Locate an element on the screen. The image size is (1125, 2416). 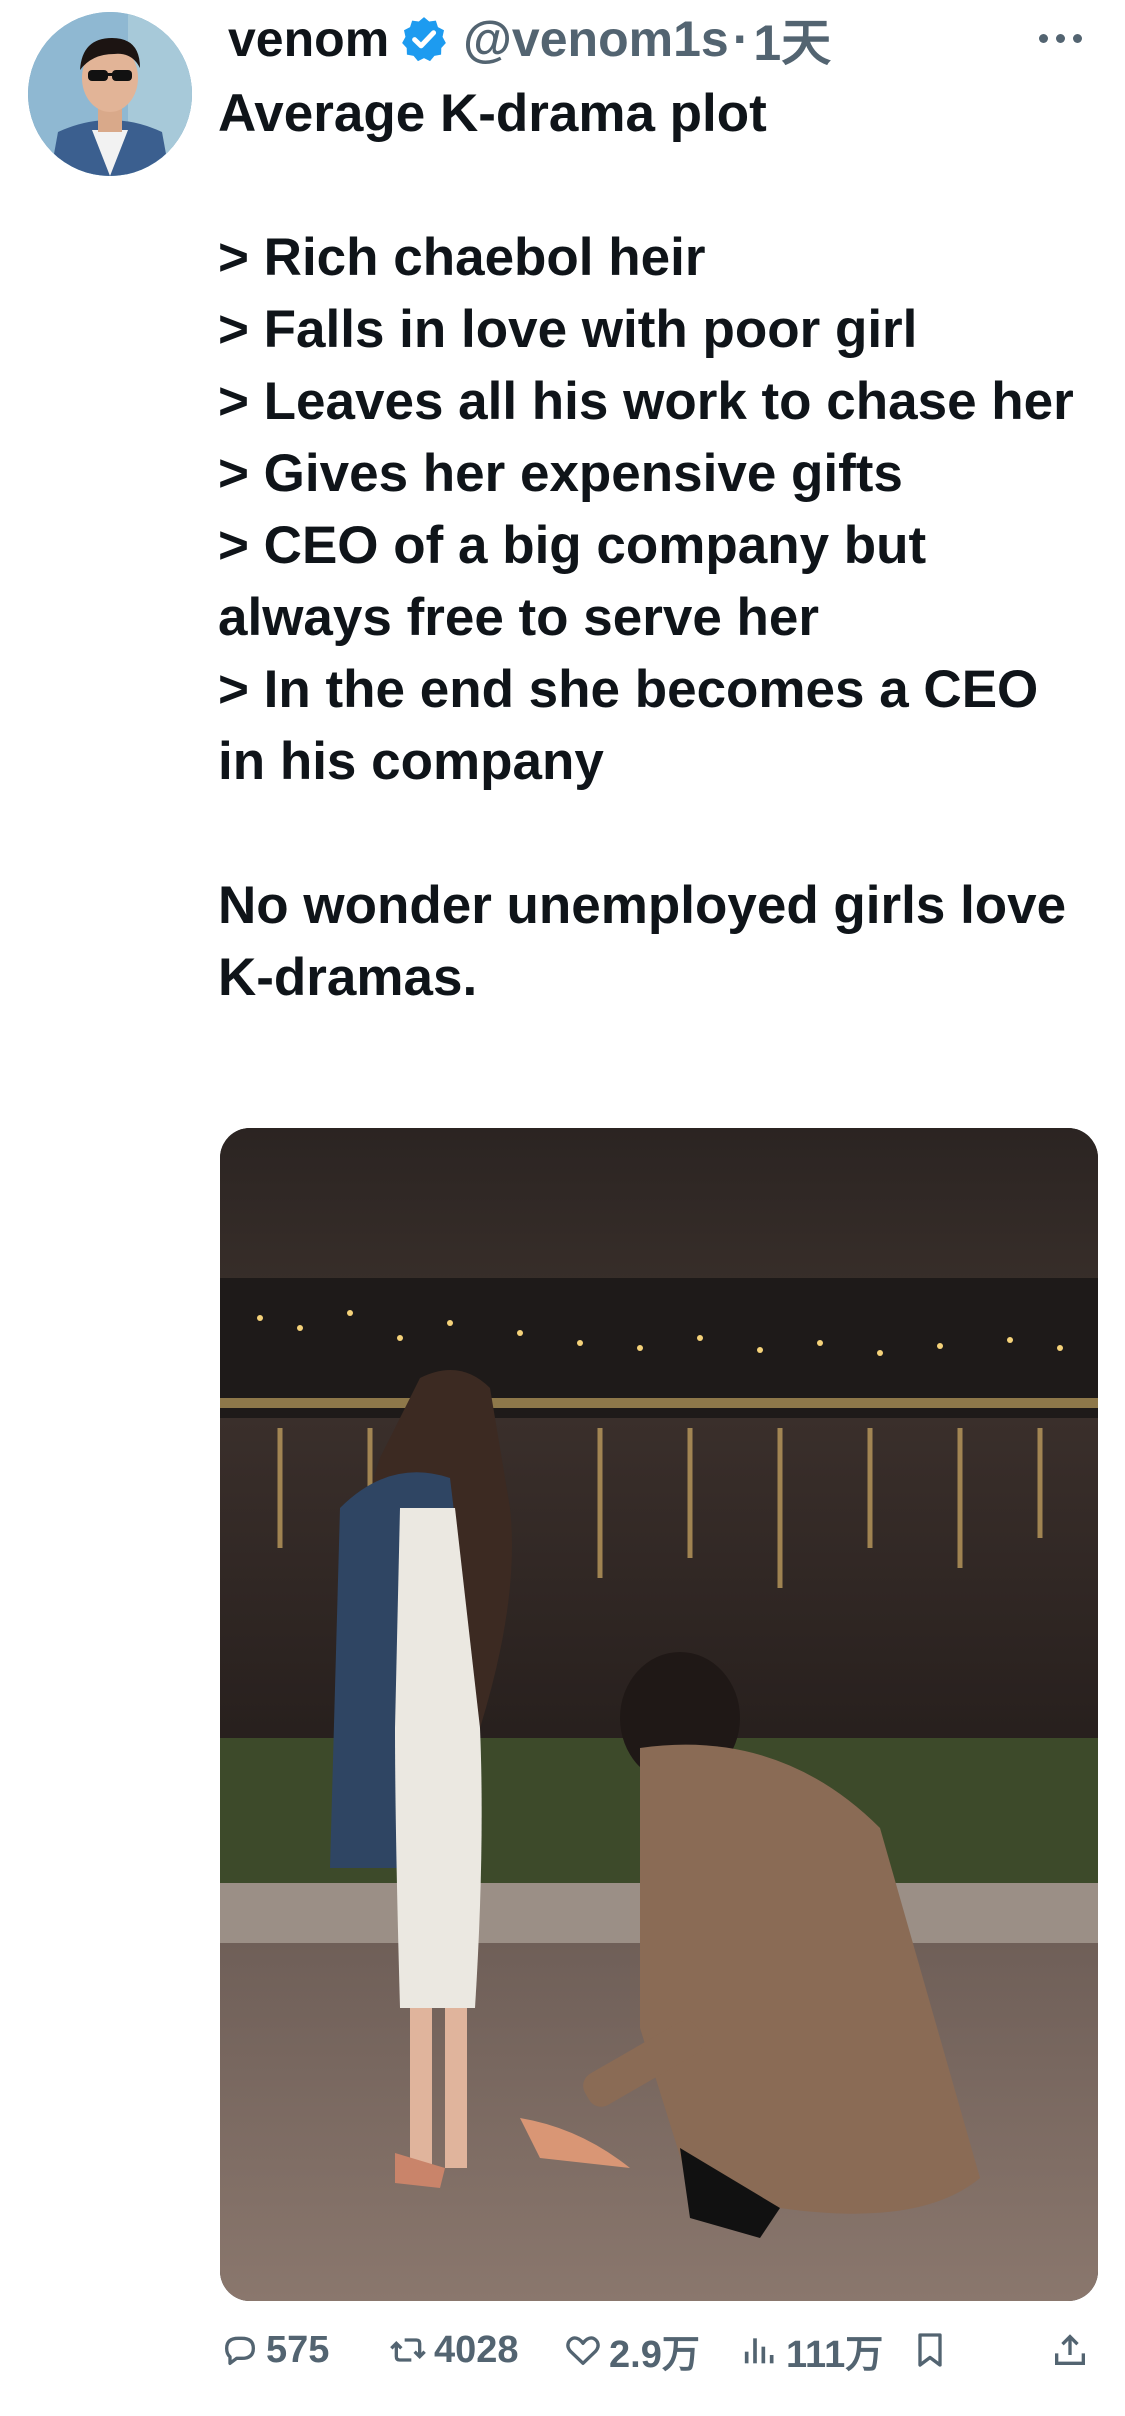
reply-button: 575 is located at coordinates (274, 2350).